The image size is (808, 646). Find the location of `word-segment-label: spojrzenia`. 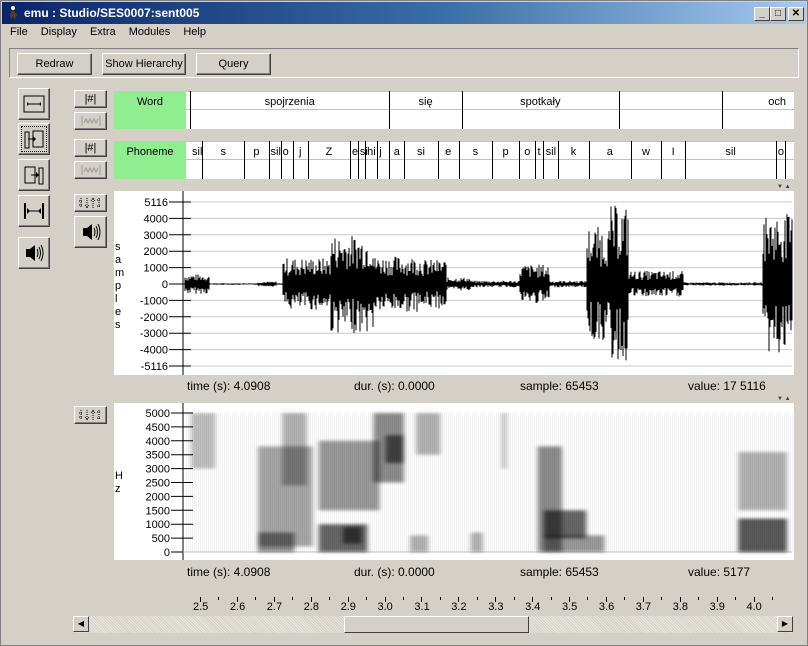

word-segment-label: spojrzenia is located at coordinates (290, 102).